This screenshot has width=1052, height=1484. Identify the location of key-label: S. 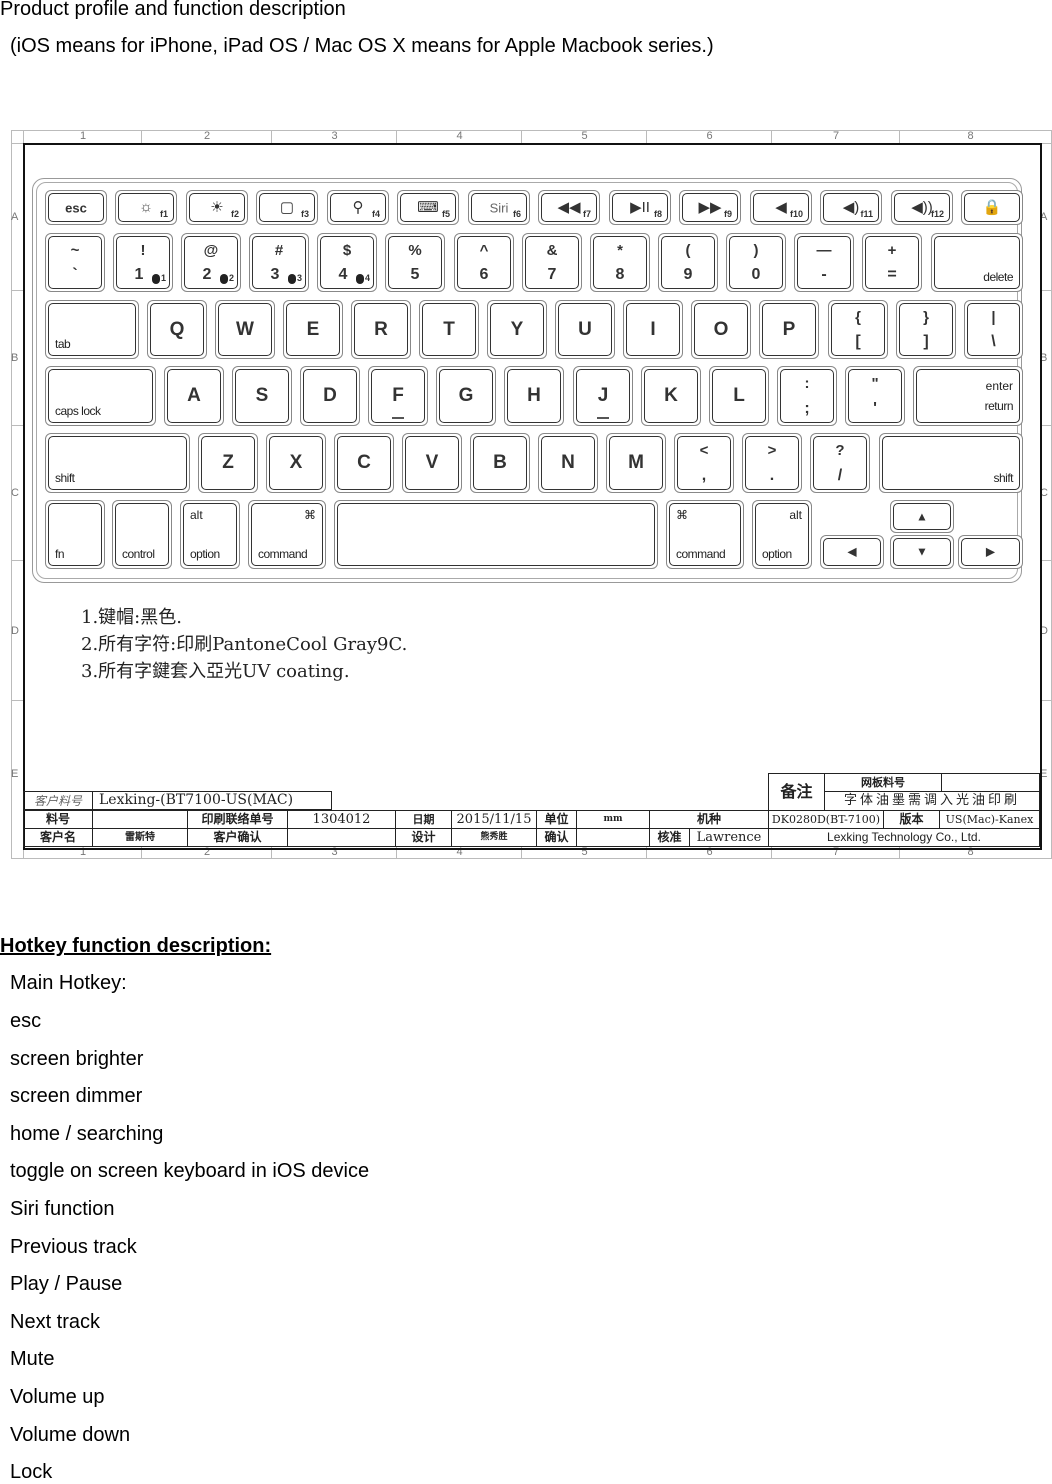
(262, 395).